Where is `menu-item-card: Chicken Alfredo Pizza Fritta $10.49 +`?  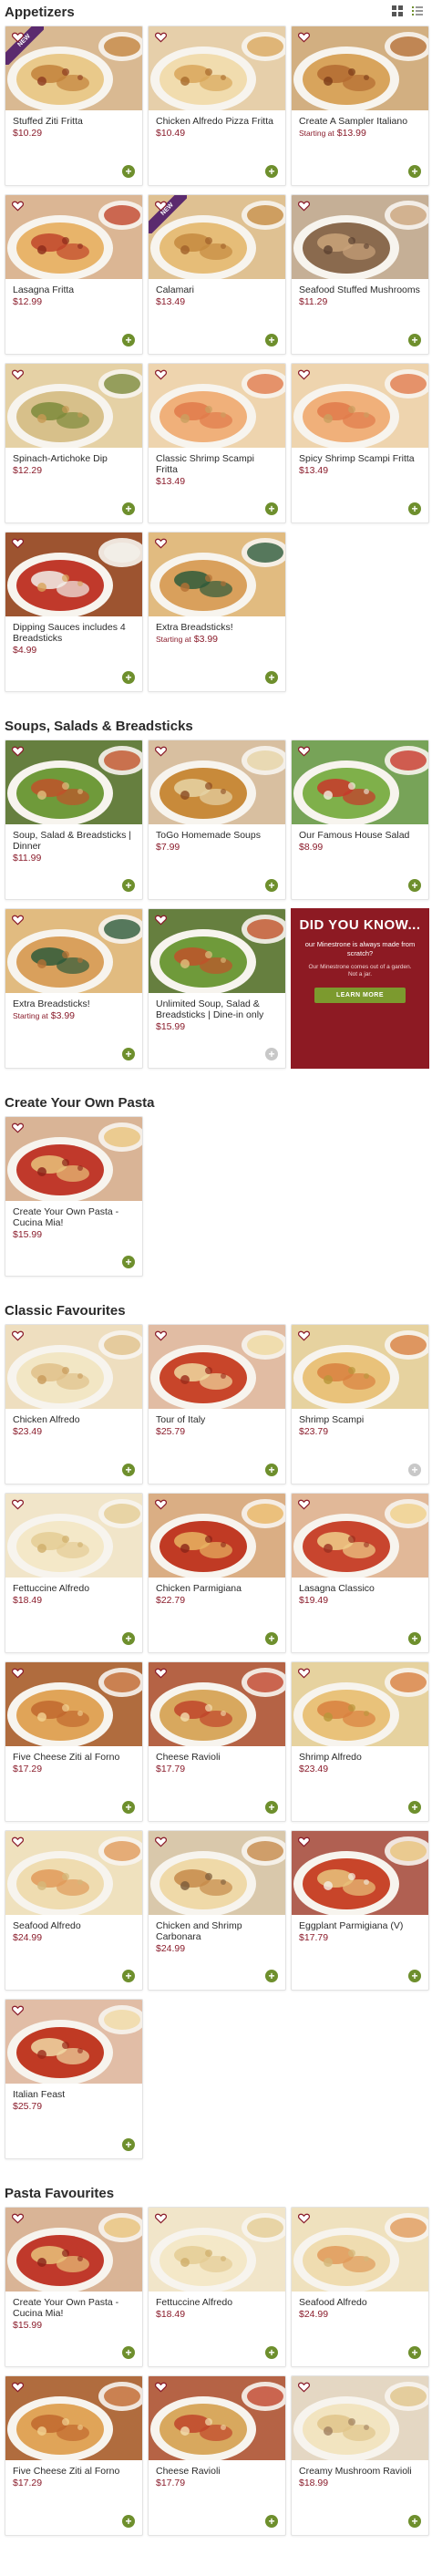
menu-item-card: Chicken Alfredo Pizza Fritta $10.49 + is located at coordinates (217, 106).